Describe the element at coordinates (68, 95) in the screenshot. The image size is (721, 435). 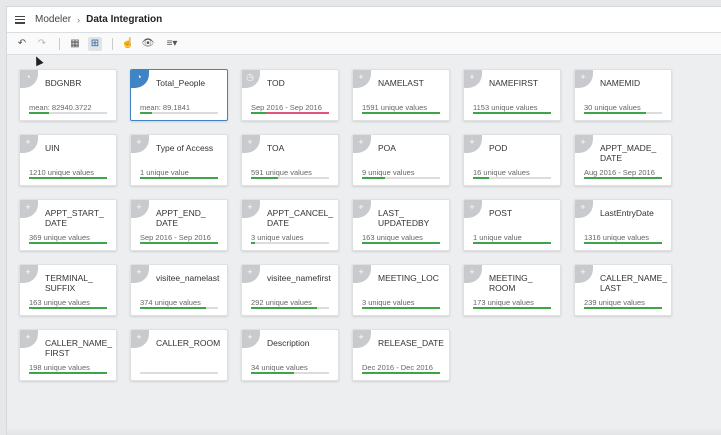
I see `field-card: ◔ BDGNBR mean: 82940.3722` at that location.